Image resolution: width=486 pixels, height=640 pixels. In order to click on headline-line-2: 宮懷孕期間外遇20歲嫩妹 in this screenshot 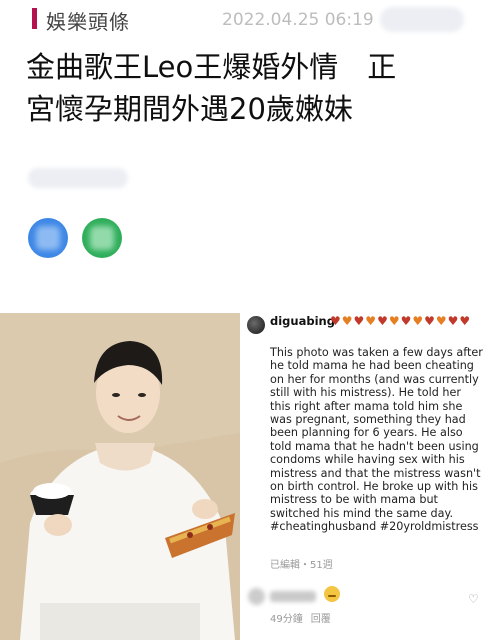, I will do `click(189, 109)`.